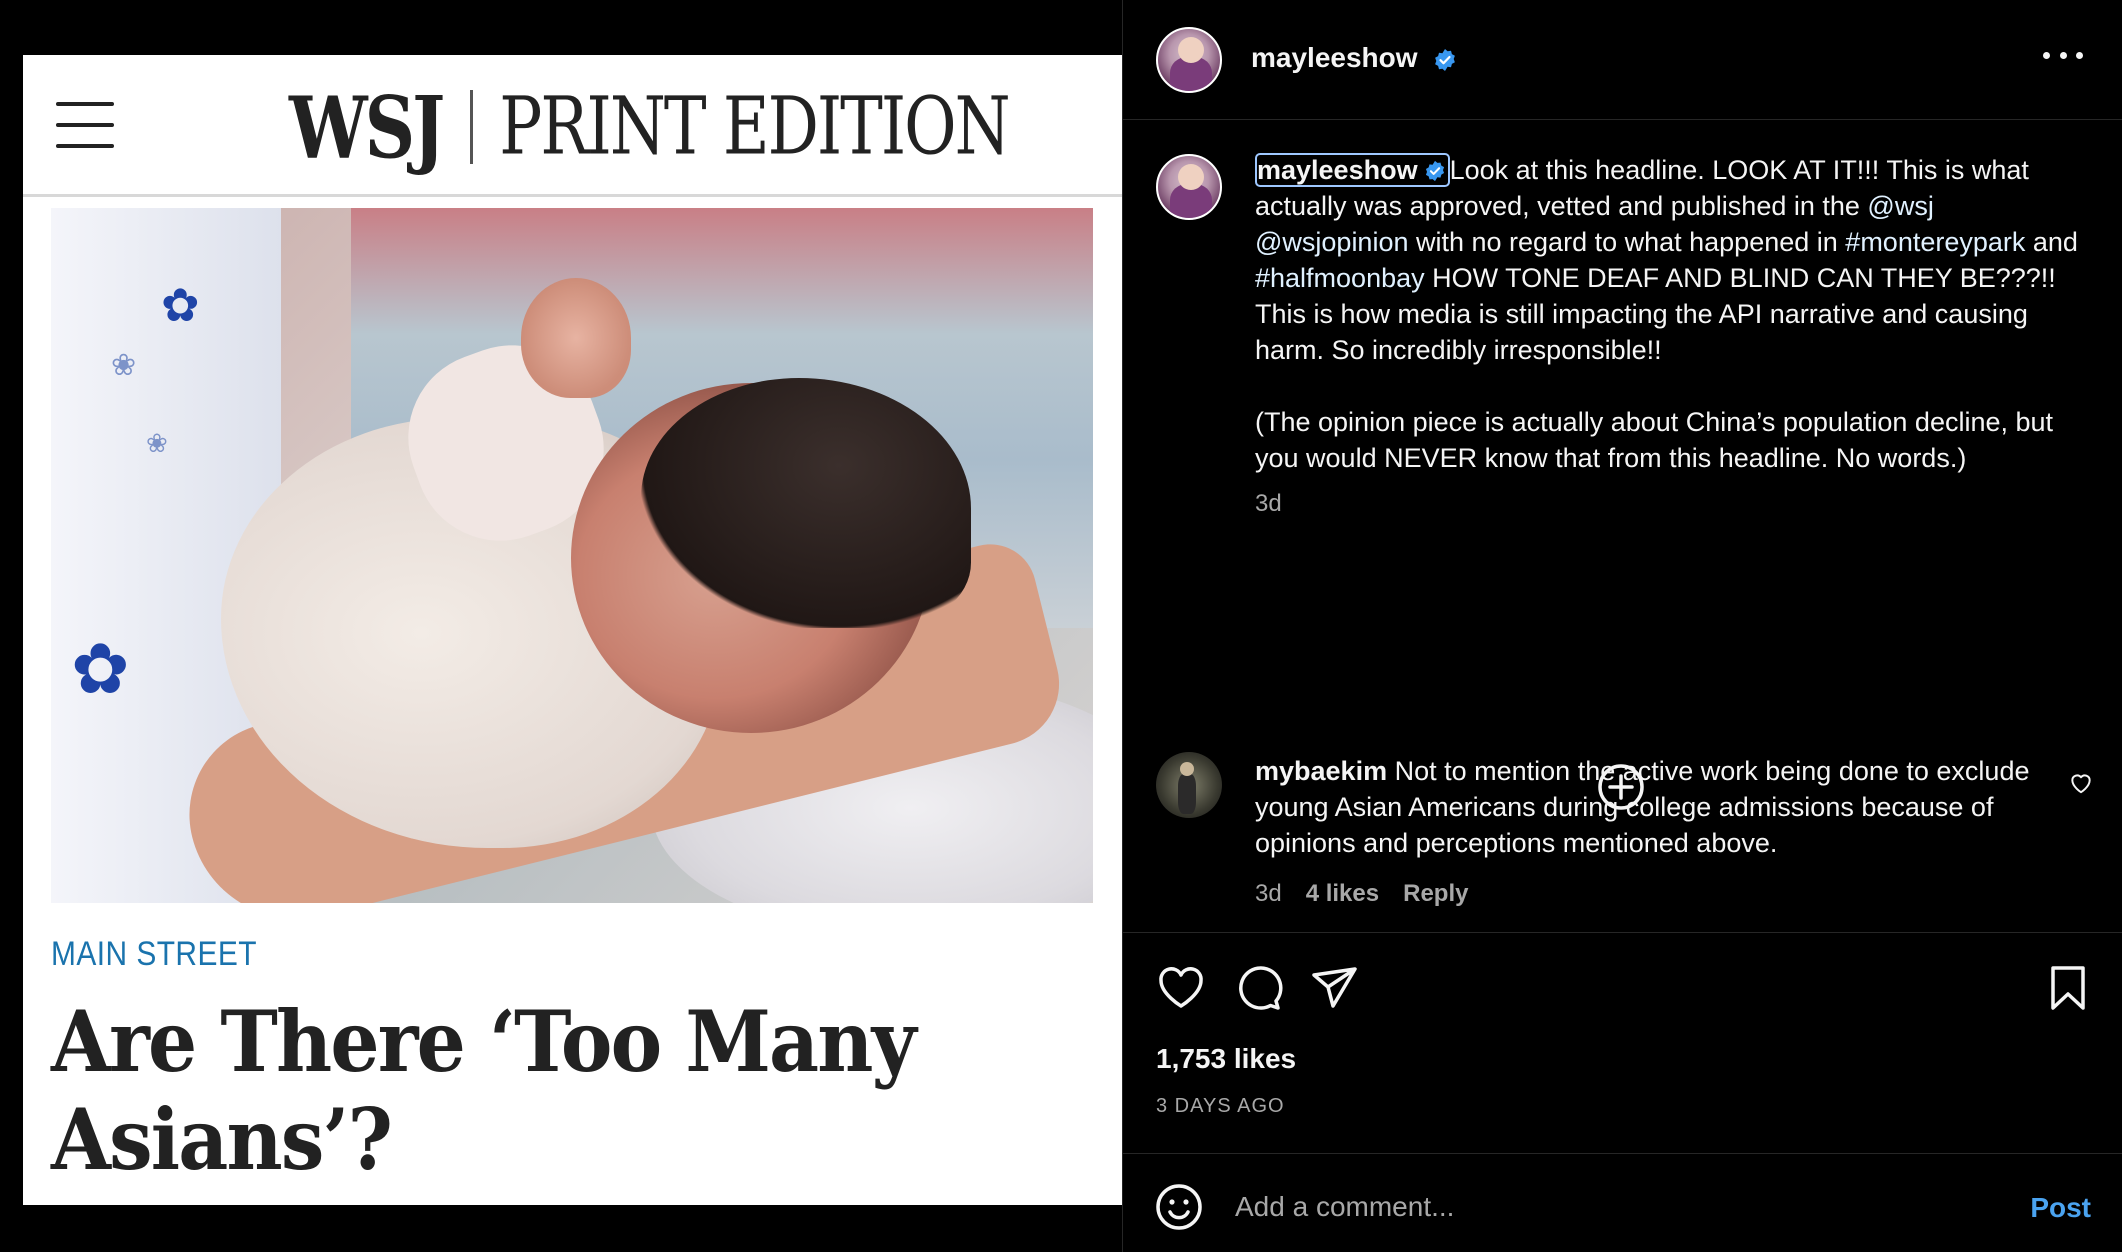 The height and width of the screenshot is (1252, 2122). What do you see at coordinates (1334, 57) in the screenshot?
I see `author-username-text: mayleeshow` at bounding box center [1334, 57].